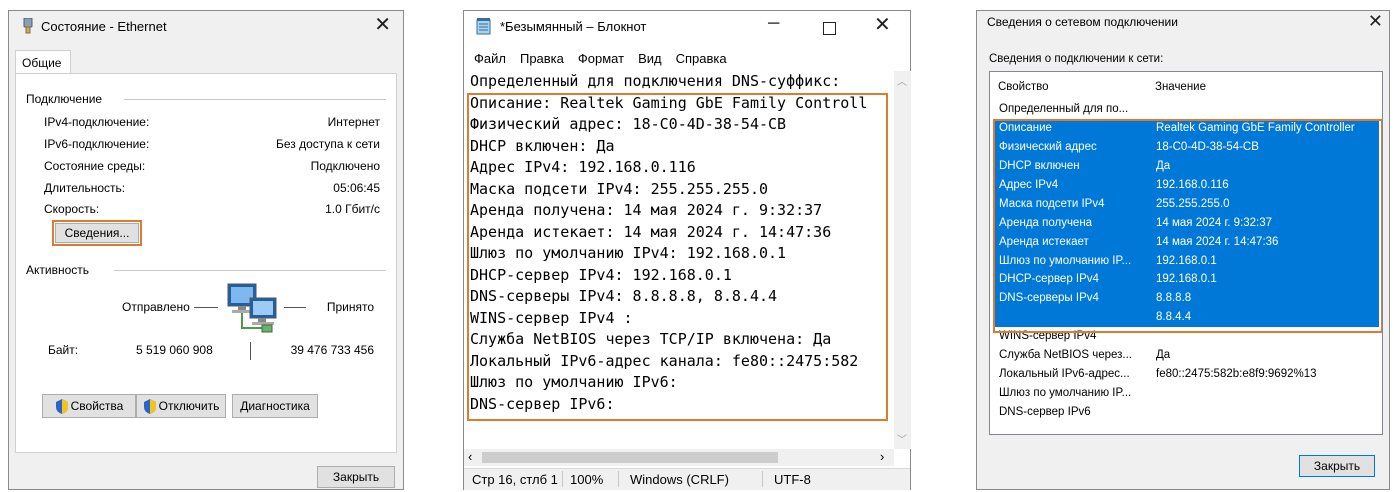 This screenshot has width=1394, height=492. Describe the element at coordinates (1045, 412) in the screenshot. I see `details-row-property: DNS-сервер IPv6` at that location.